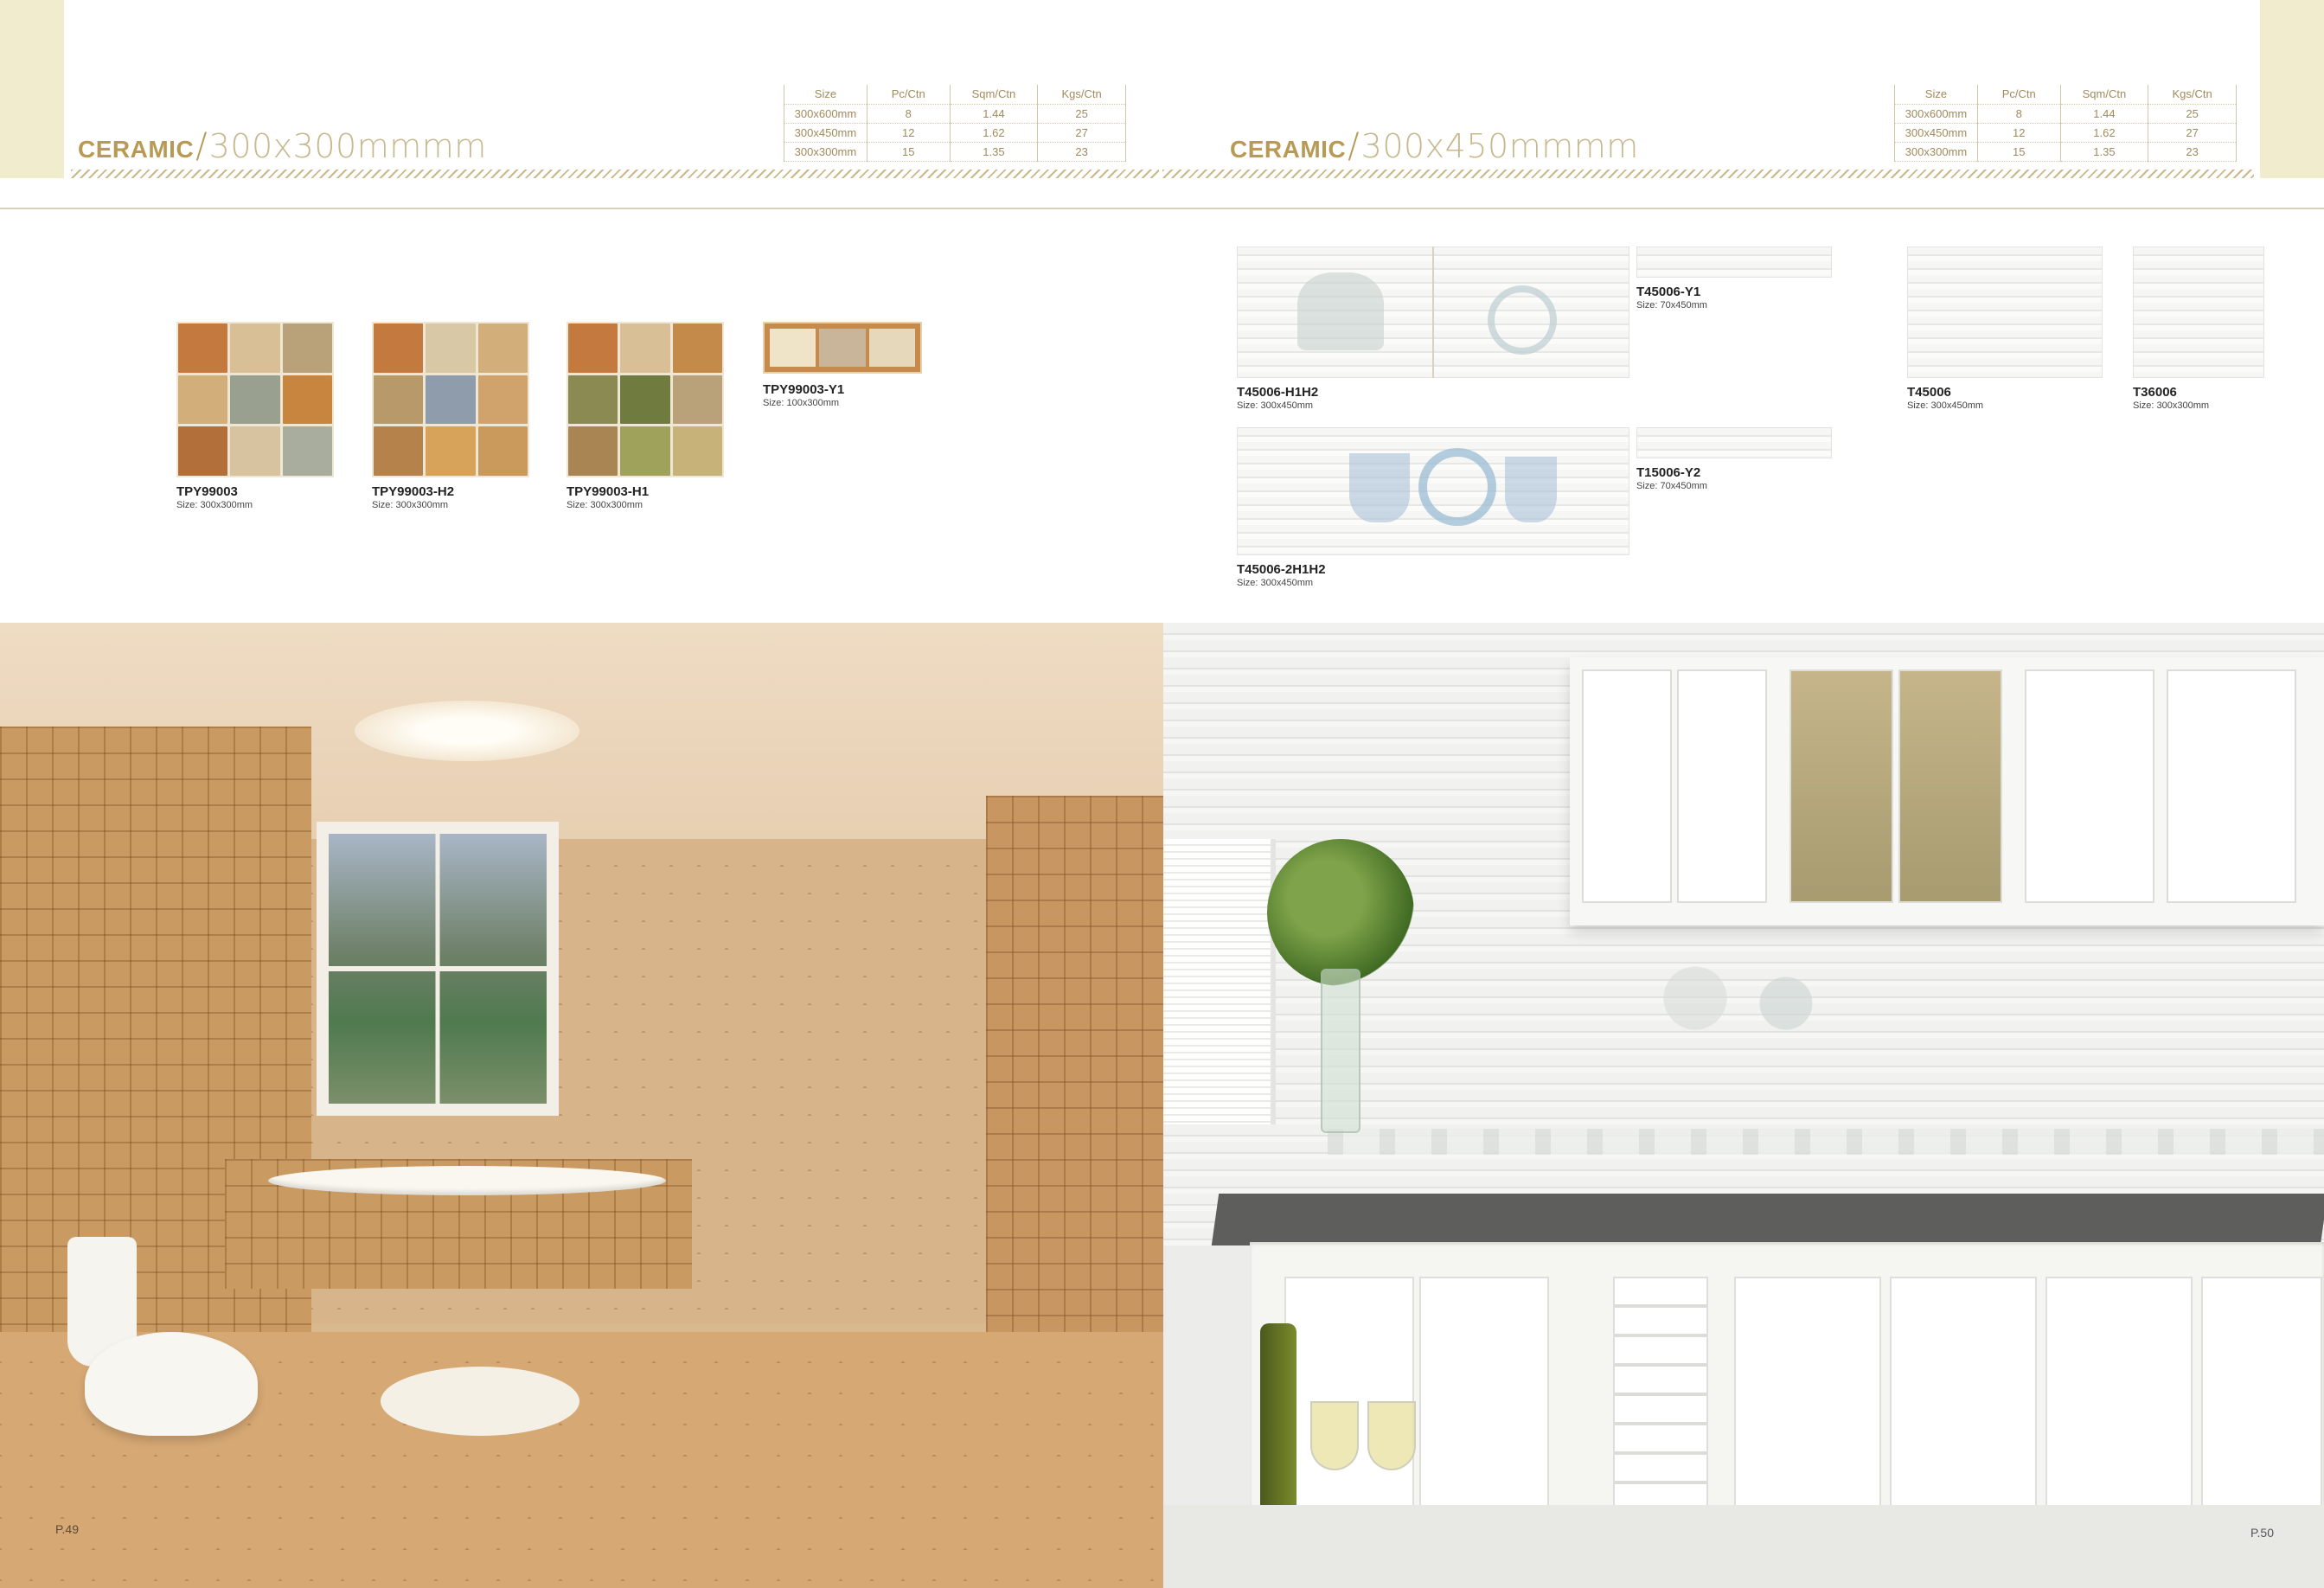 This screenshot has width=2324, height=1588. What do you see at coordinates (1434, 329) in the screenshot?
I see `product-t45006-h1h2: T45006-H1H2 Size: 300x450mm` at bounding box center [1434, 329].